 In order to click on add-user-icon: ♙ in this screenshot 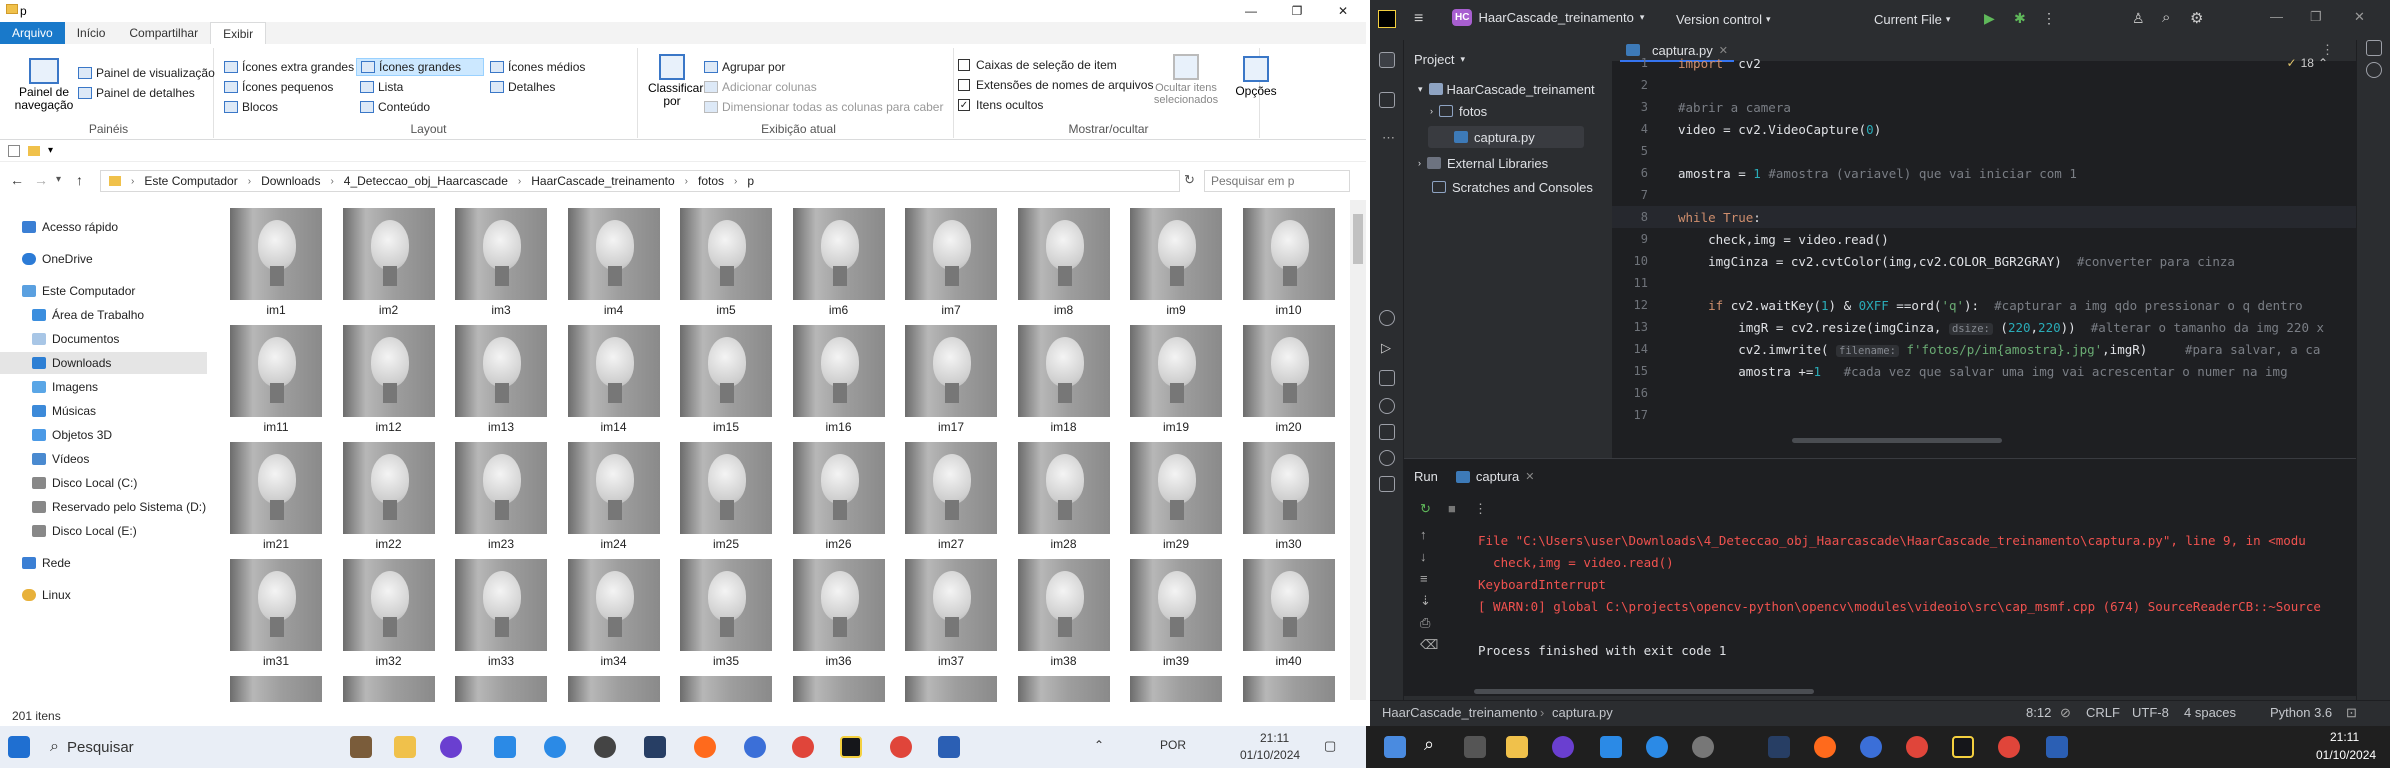, I will do `click(2138, 18)`.